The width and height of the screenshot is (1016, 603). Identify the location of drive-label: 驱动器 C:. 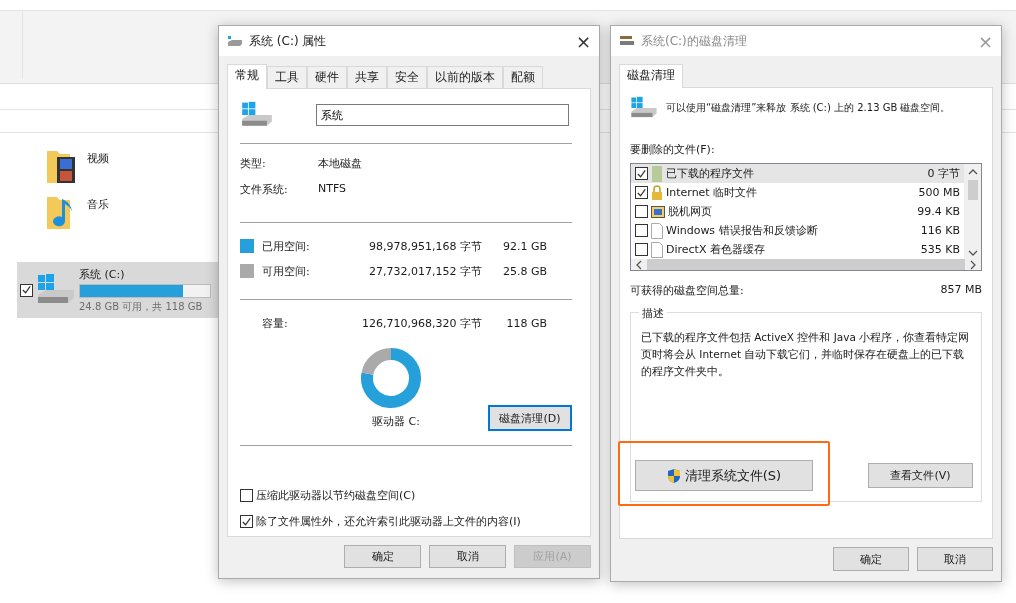
(396, 421).